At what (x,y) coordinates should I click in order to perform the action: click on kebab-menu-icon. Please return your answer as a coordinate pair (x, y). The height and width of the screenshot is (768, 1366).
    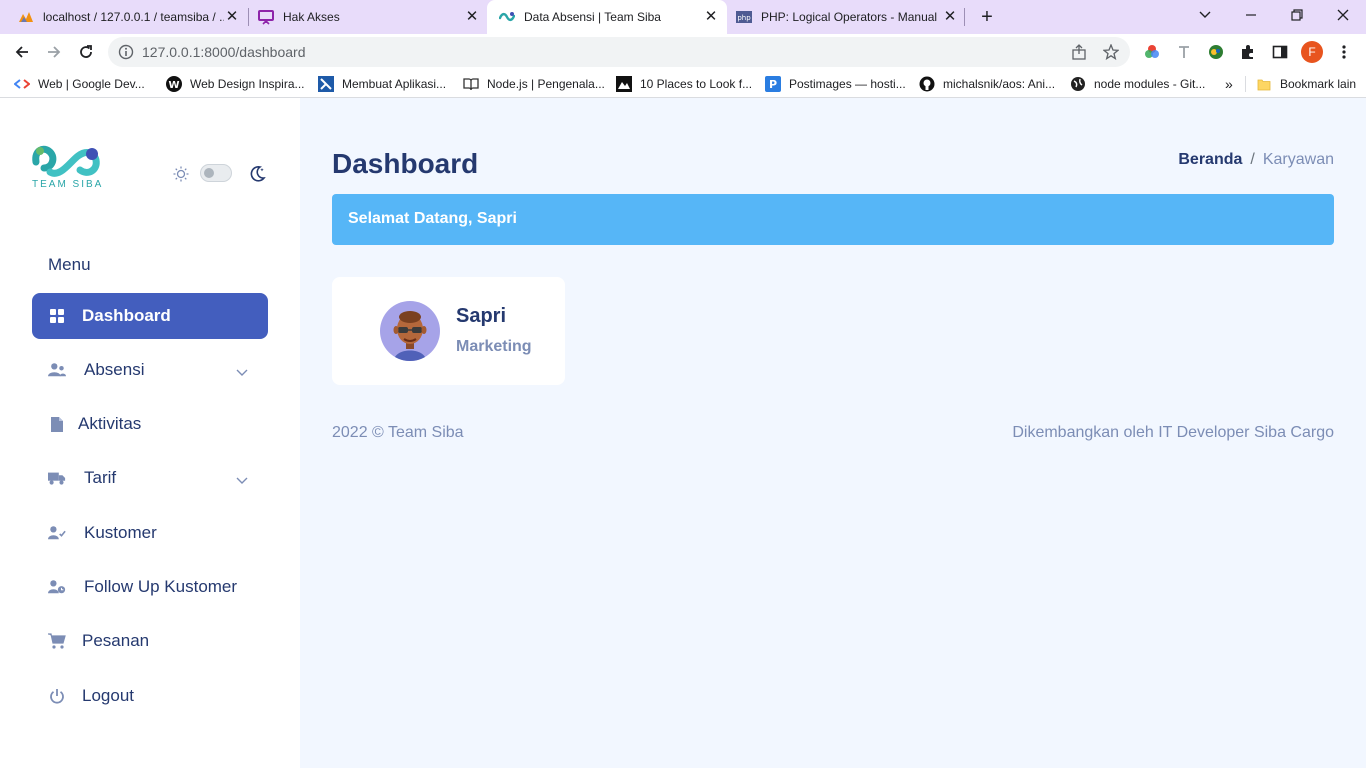
    Looking at the image, I should click on (1344, 52).